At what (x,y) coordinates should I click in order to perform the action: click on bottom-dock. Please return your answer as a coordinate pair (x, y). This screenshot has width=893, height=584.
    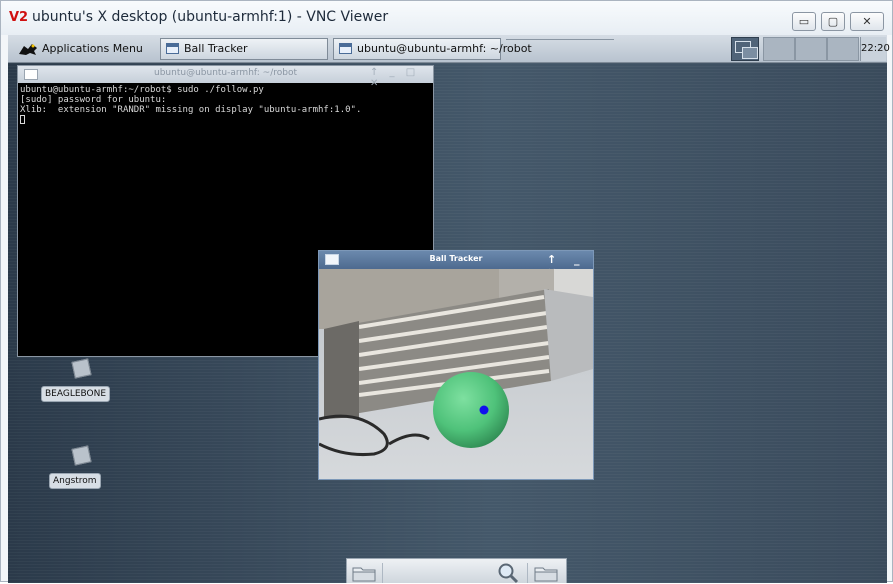
    Looking at the image, I should click on (456, 571).